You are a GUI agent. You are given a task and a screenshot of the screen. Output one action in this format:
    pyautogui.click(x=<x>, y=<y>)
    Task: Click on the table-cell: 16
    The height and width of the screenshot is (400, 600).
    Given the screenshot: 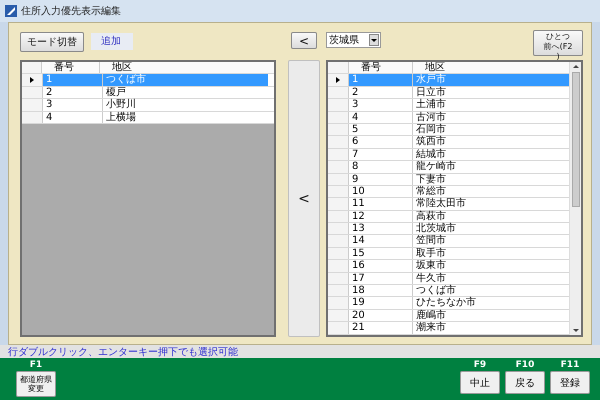 What is the action you would take?
    pyautogui.click(x=381, y=266)
    